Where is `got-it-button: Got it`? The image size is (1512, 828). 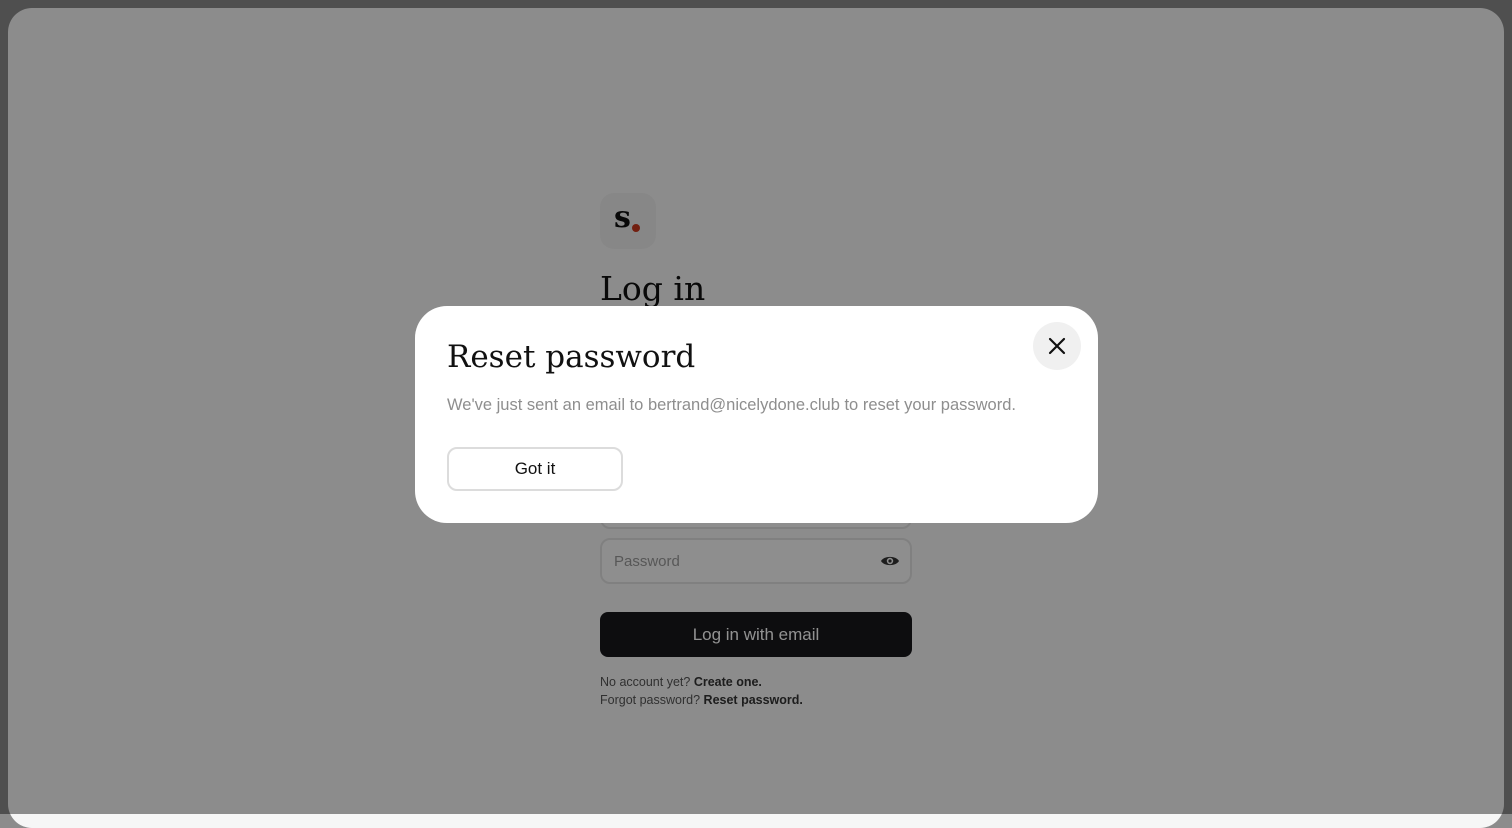
got-it-button: Got it is located at coordinates (535, 469).